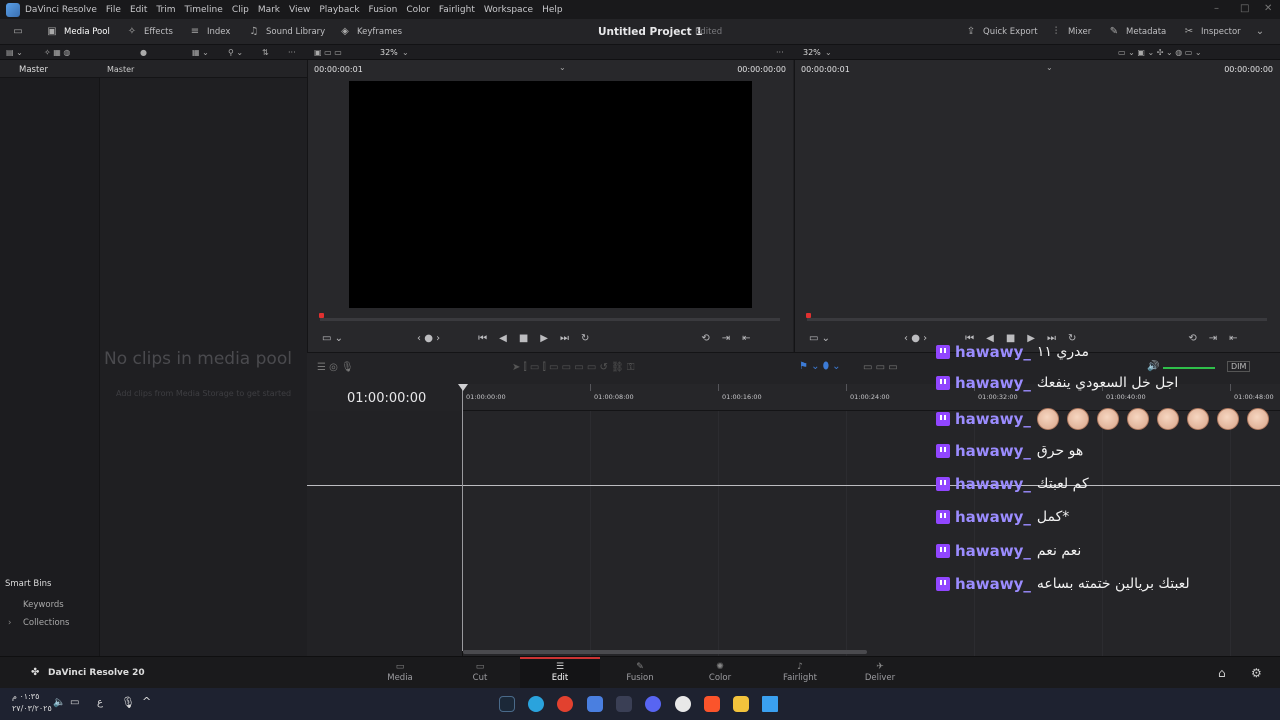  Describe the element at coordinates (200, 52) in the screenshot. I see `view-mode-icon: ▦ ⌄` at that location.